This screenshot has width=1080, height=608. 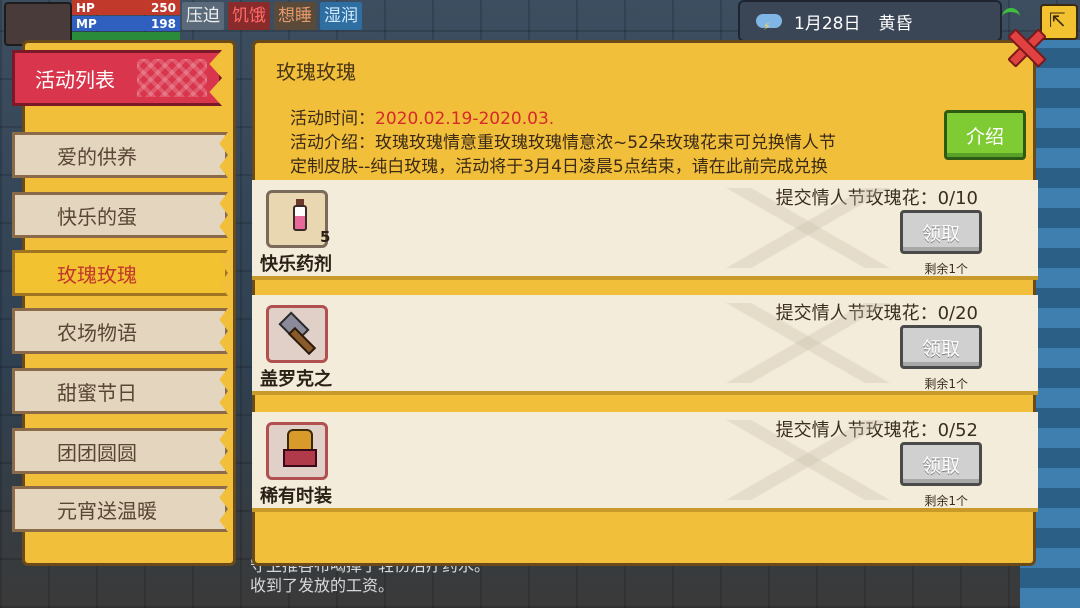 I want to click on activity-list-title: 活动列表, so click(x=117, y=78).